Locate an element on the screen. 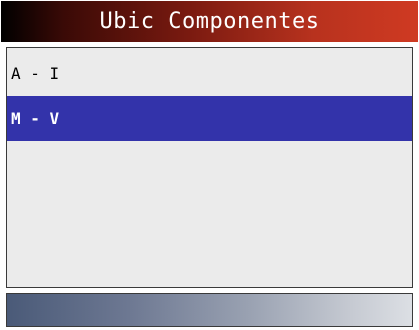  menu-item-a-i: A - I is located at coordinates (209, 73).